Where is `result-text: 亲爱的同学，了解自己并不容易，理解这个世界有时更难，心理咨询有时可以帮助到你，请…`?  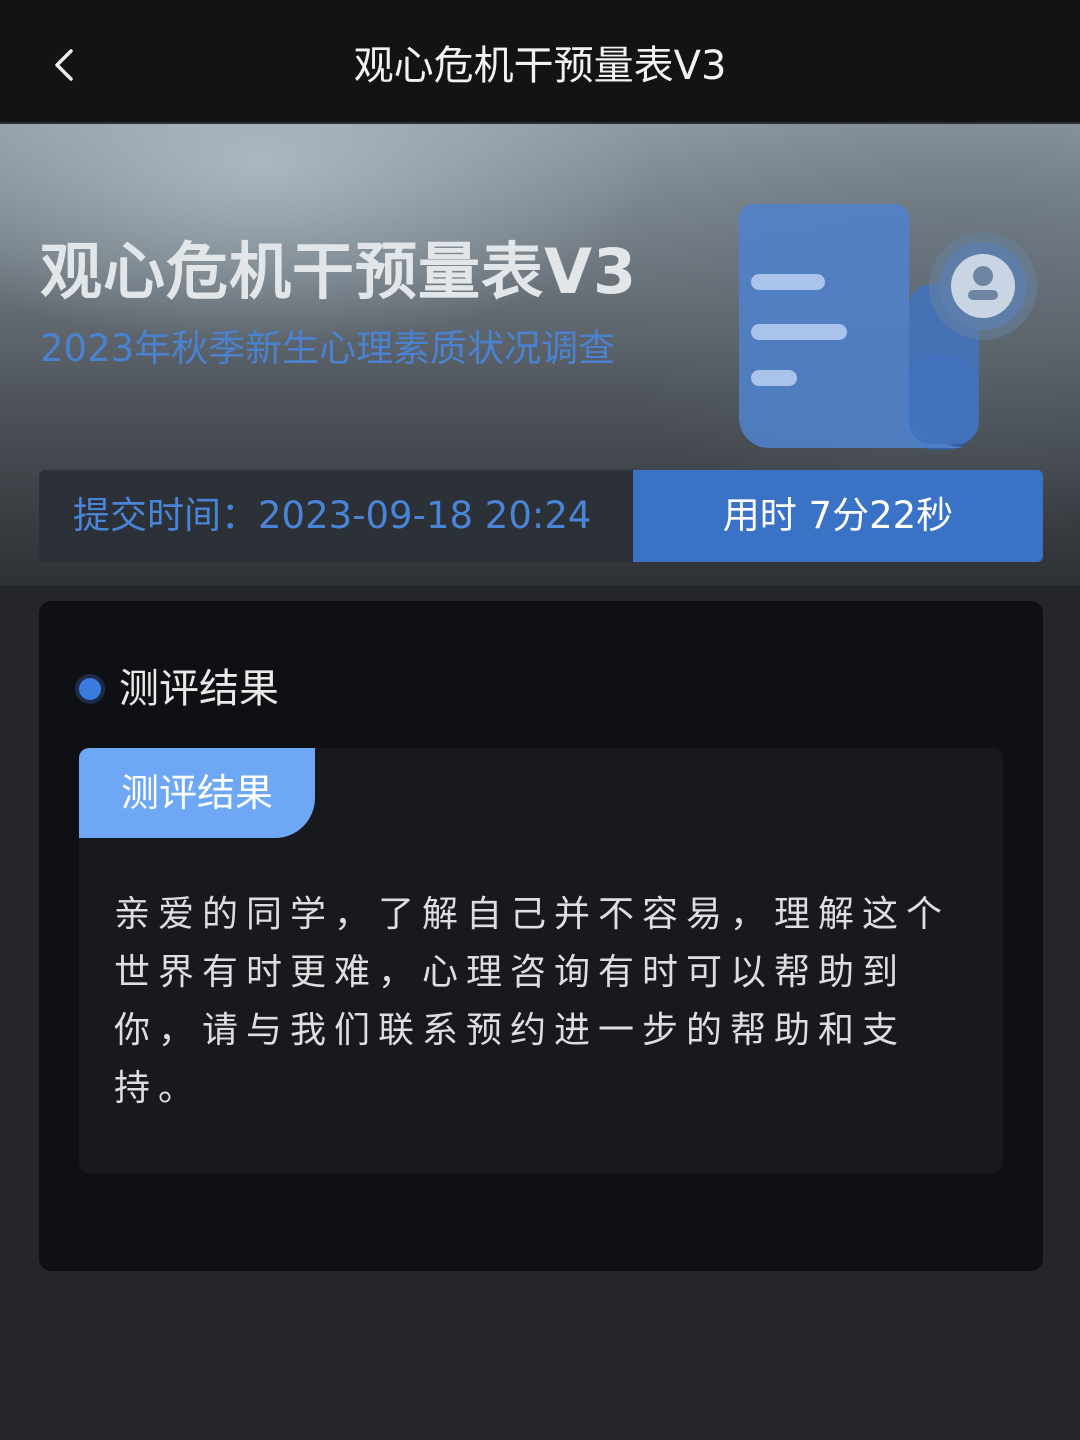
result-text: 亲爱的同学，了解自己并不容易，理解这个世界有时更难，心理咨询有时可以帮助到你，请… is located at coordinates (532, 1001).